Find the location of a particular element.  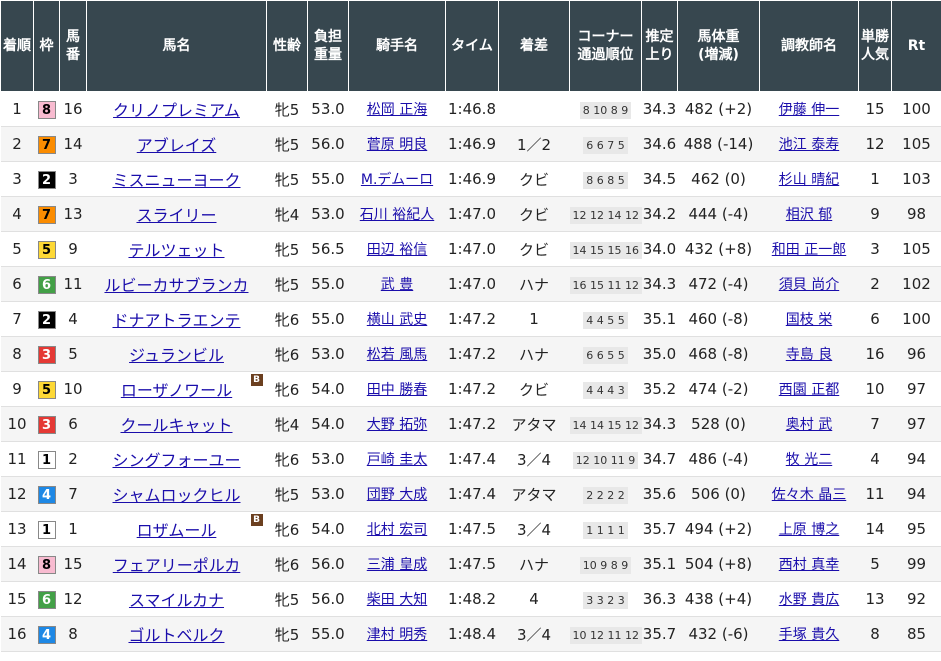

jockey-link: 津村 明秀 is located at coordinates (397, 635).